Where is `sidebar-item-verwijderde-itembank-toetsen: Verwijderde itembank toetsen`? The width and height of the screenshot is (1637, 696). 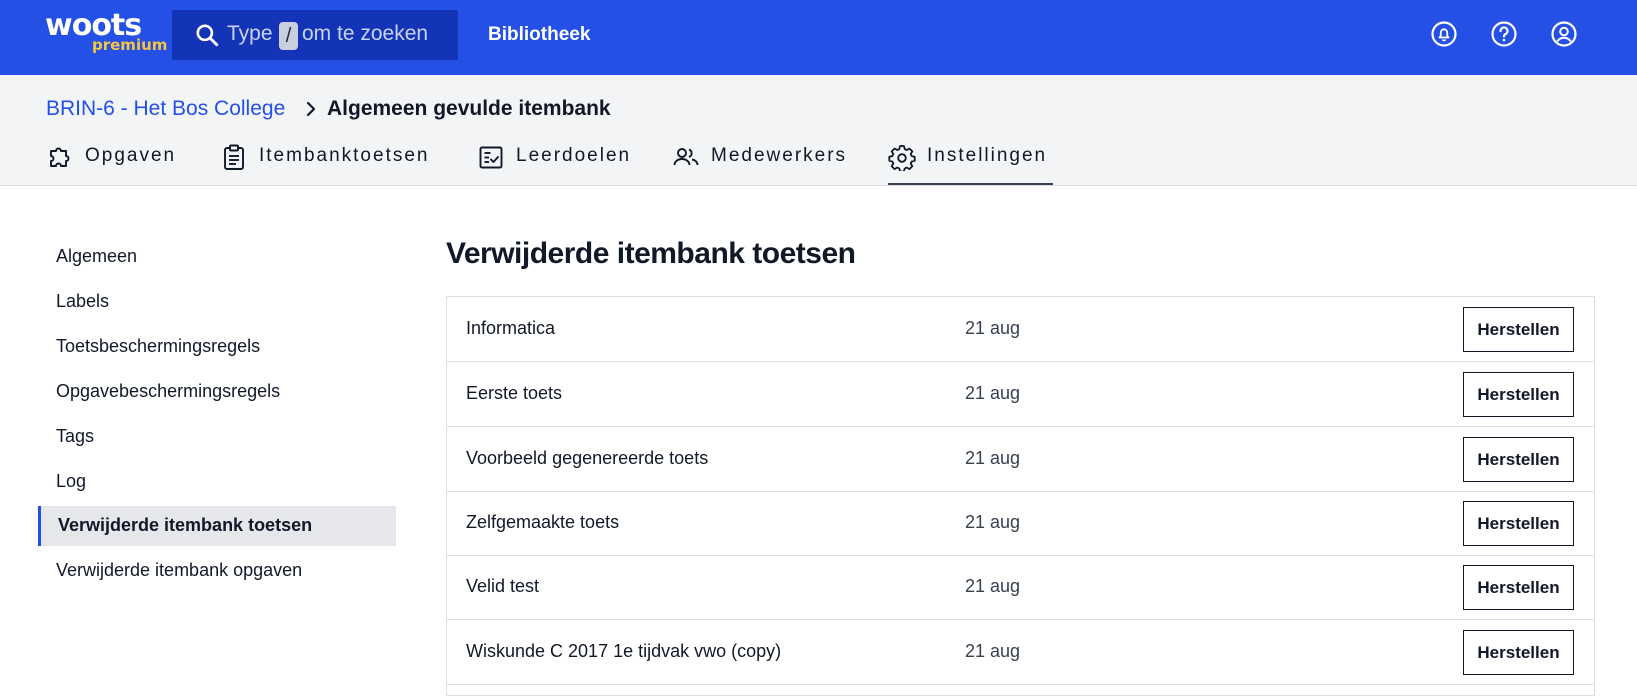
sidebar-item-verwijderde-itembank-toetsen: Verwijderde itembank toetsen is located at coordinates (217, 526).